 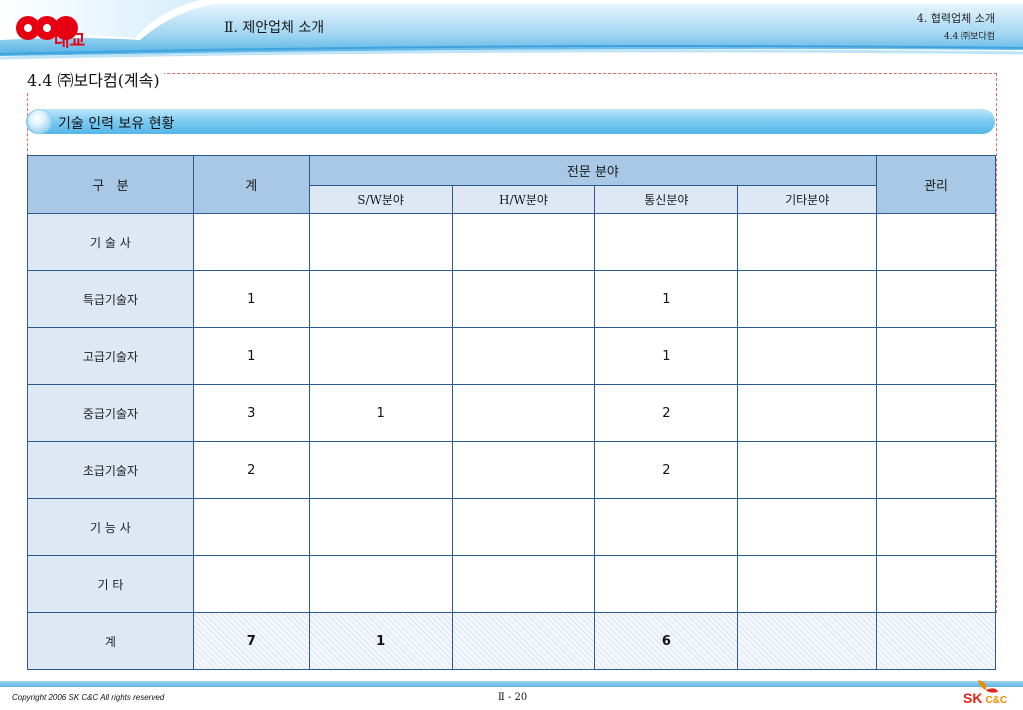 I want to click on sk-brand: SK C&C, so click(x=985, y=698).